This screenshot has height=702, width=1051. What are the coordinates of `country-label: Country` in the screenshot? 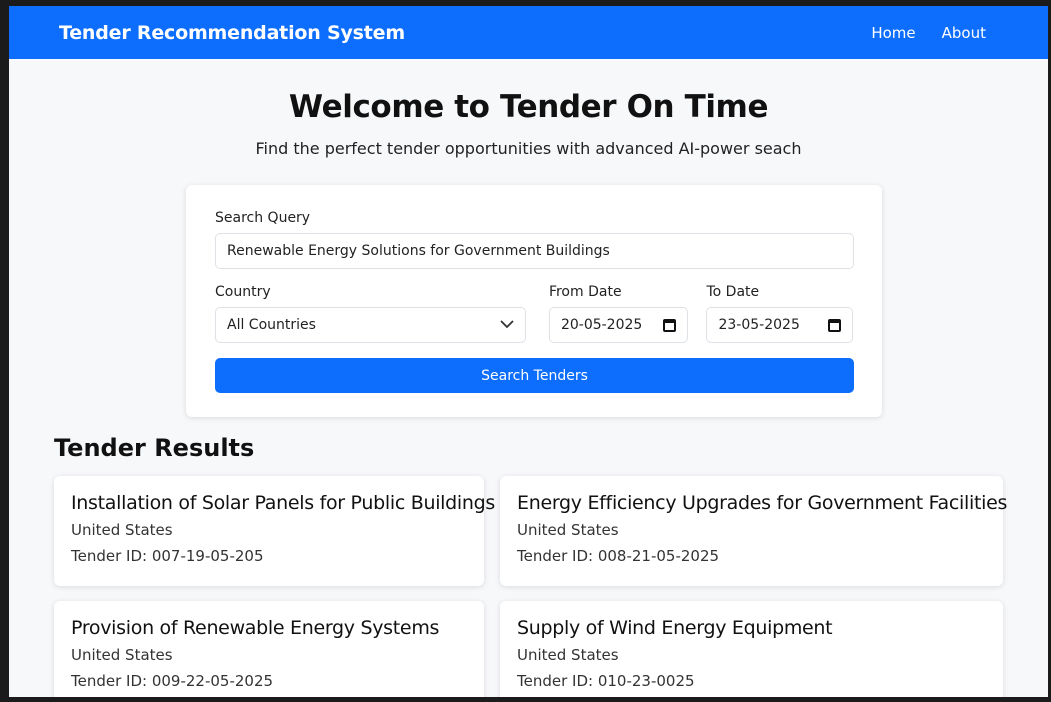 It's located at (243, 292).